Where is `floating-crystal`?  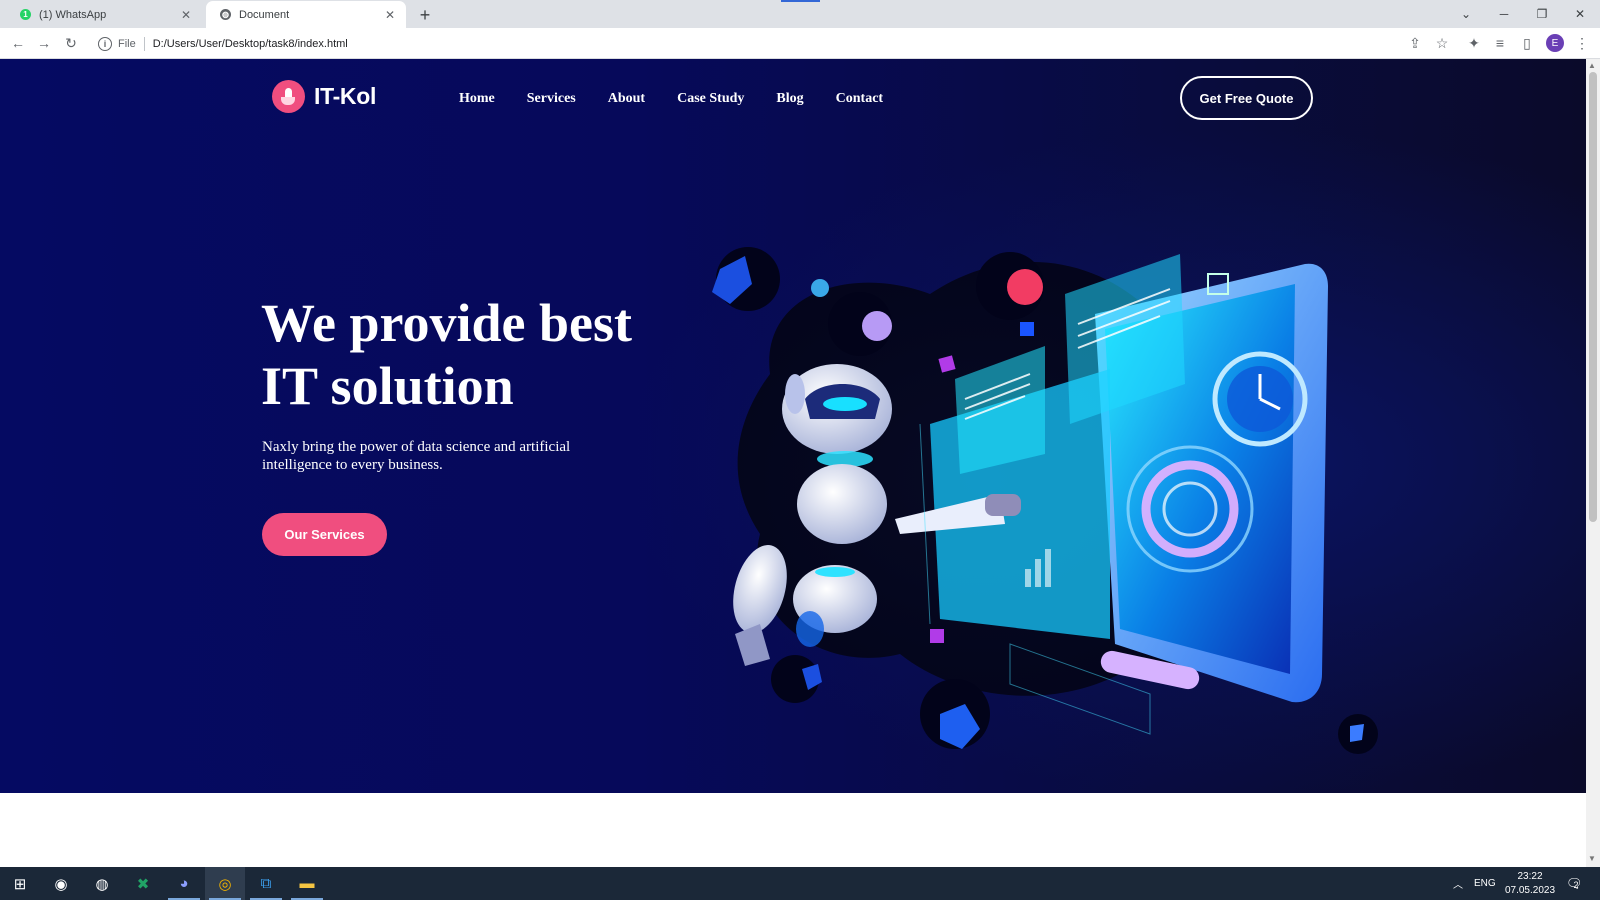
floating-crystal is located at coordinates (1357, 733).